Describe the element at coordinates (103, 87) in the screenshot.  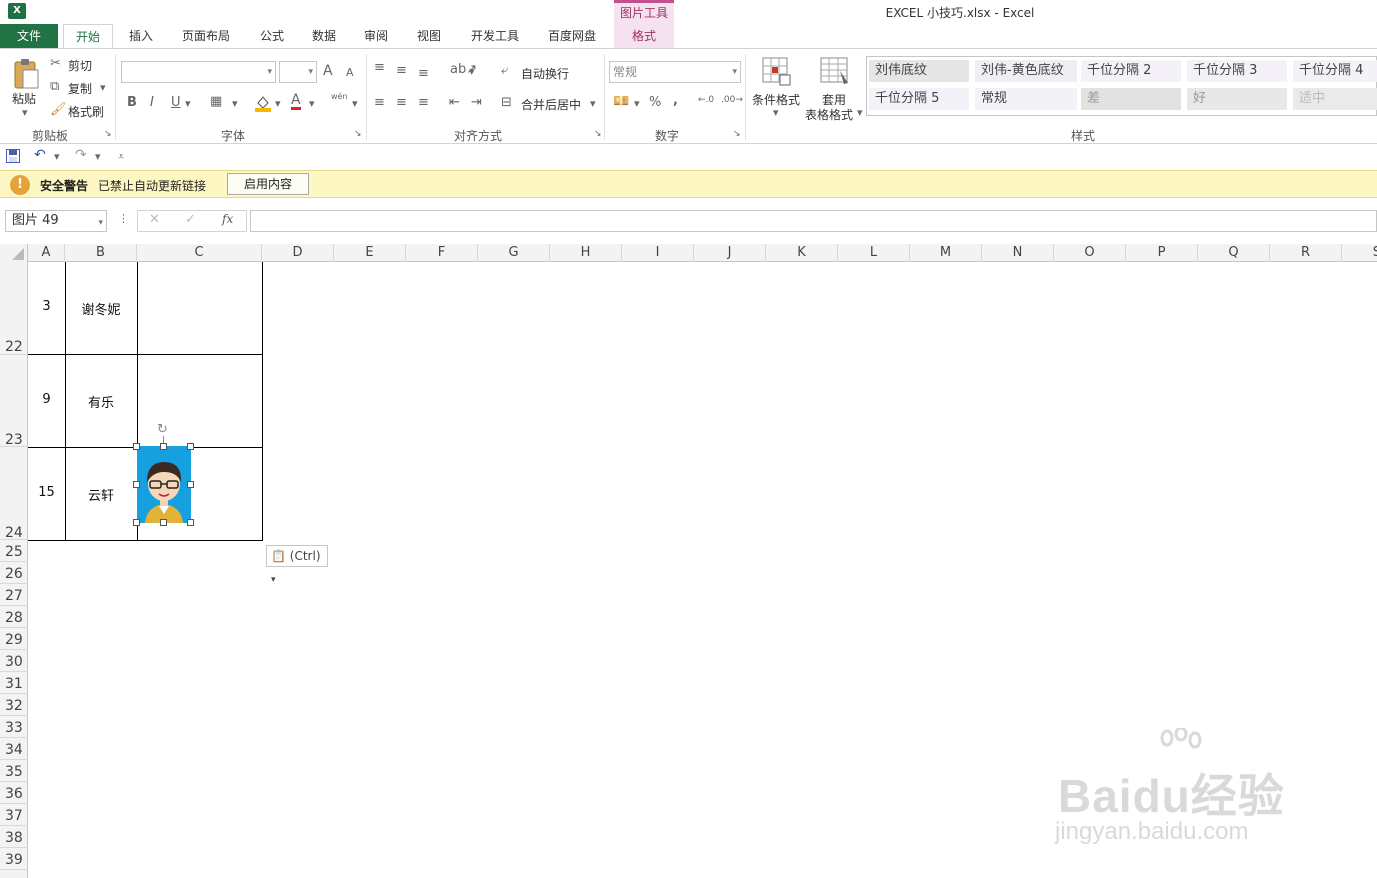
I see `copy-dropdown-icon: ▾` at that location.